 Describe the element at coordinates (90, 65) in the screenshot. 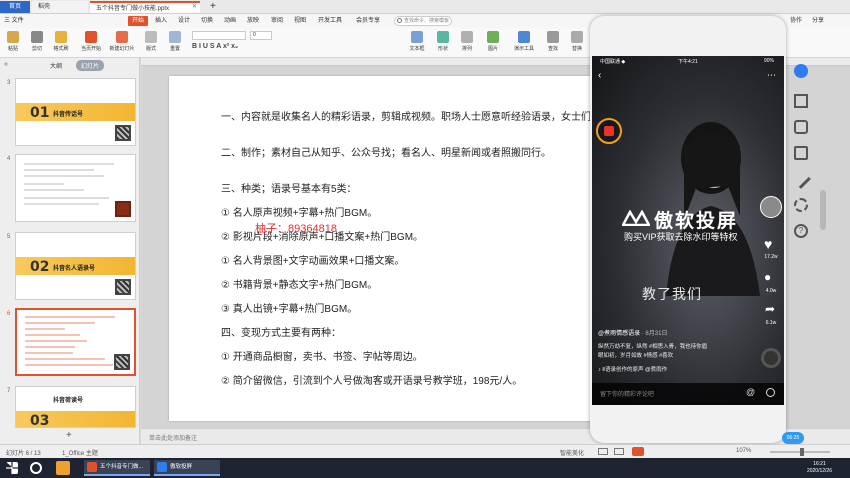

I see `tab-slides: 幻灯片` at that location.